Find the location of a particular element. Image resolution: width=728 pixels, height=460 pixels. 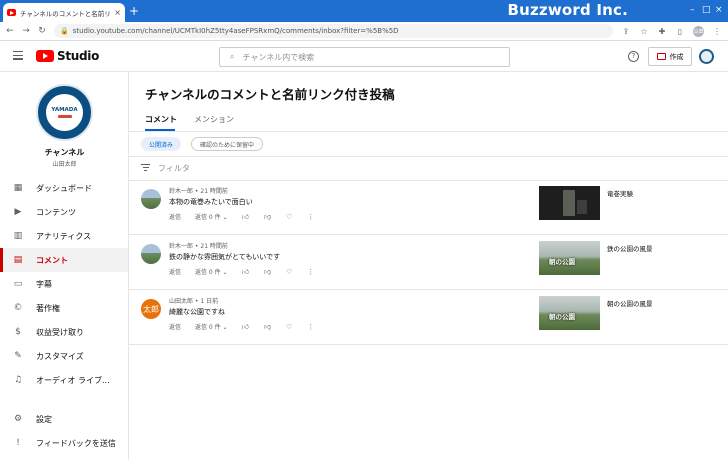

browser-tab: チャンネルのコメントと名前リンク付き × is located at coordinates (64, 12).